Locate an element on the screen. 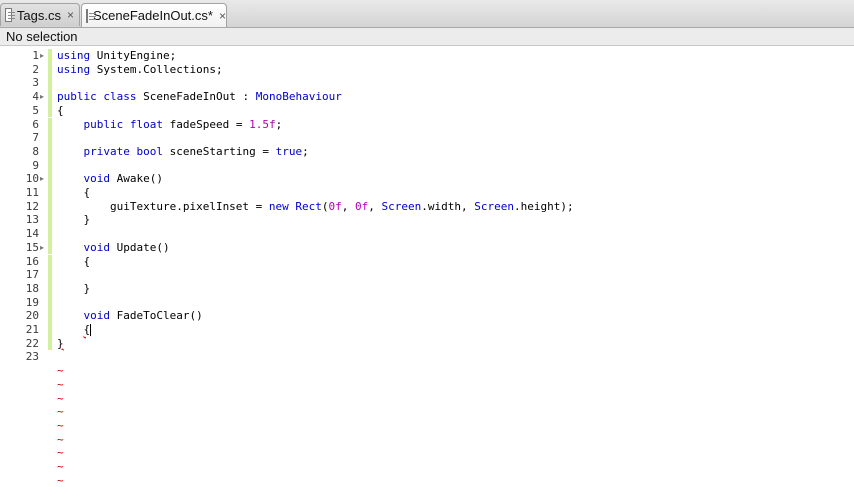 This screenshot has width=854, height=487. line-number: 20 is located at coordinates (32, 316).